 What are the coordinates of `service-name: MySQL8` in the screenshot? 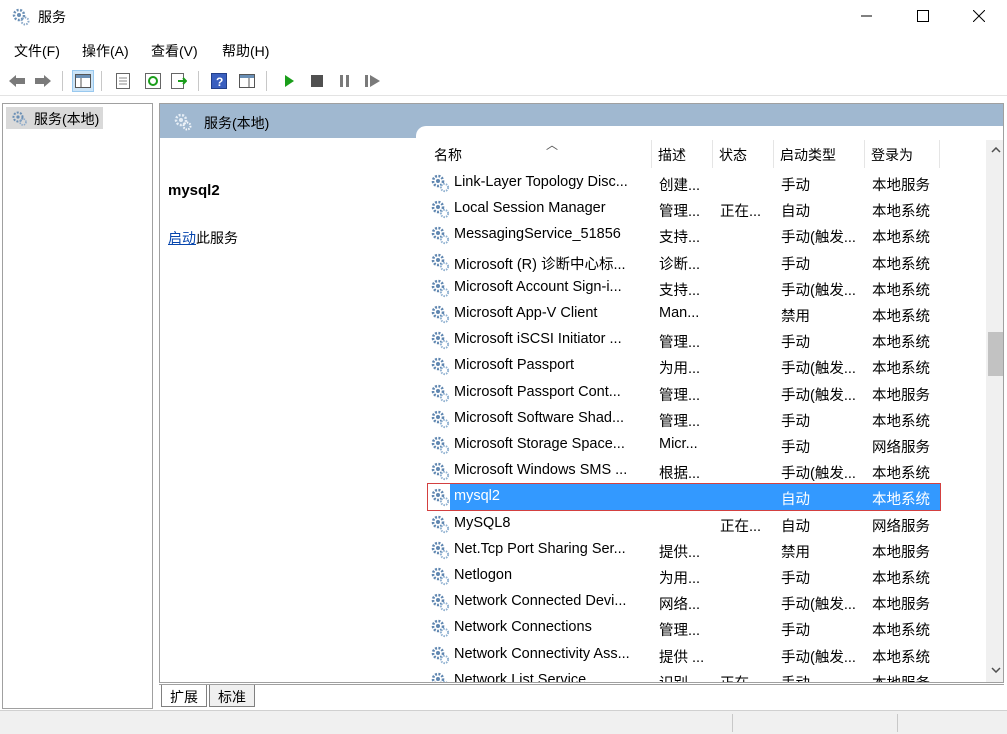 It's located at (482, 522).